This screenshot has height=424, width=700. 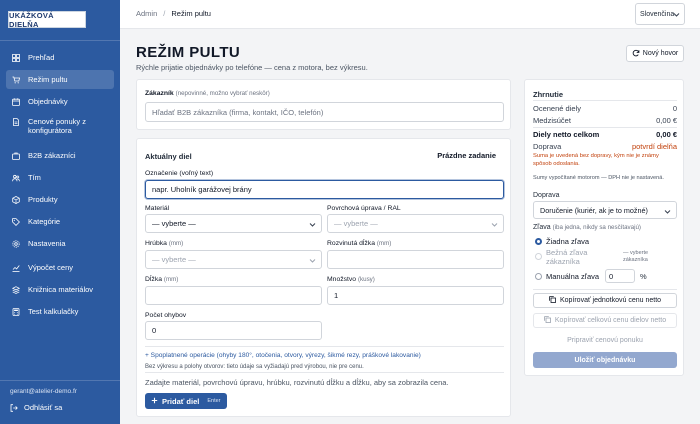 What do you see at coordinates (568, 241) in the screenshot?
I see `discount-none-label: Žiadna zľava` at bounding box center [568, 241].